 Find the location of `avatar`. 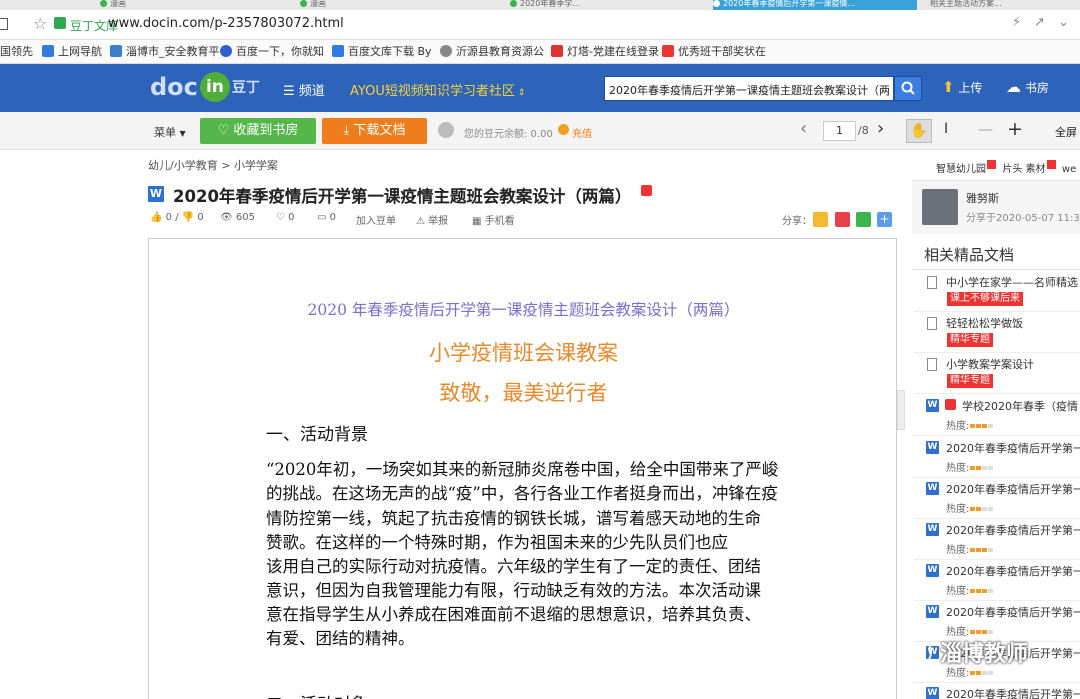

avatar is located at coordinates (940, 207).